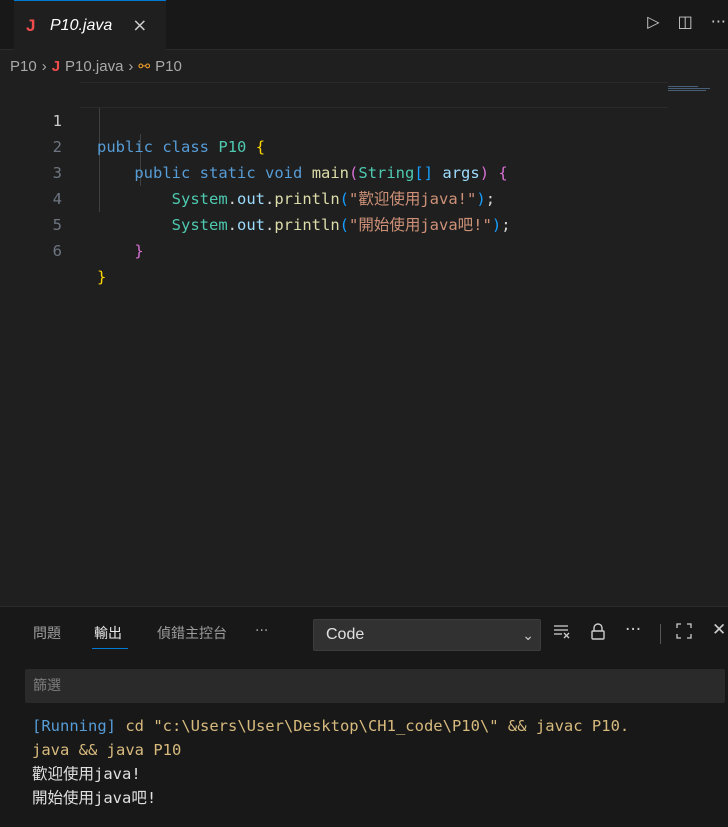 The height and width of the screenshot is (827, 728). I want to click on output-command-cont: java && java P10, so click(107, 750).